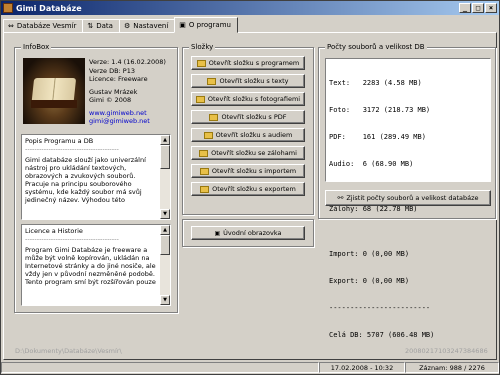 This screenshot has width=500, height=375. What do you see at coordinates (465, 8) in the screenshot?
I see `minimize-icon: _` at bounding box center [465, 8].